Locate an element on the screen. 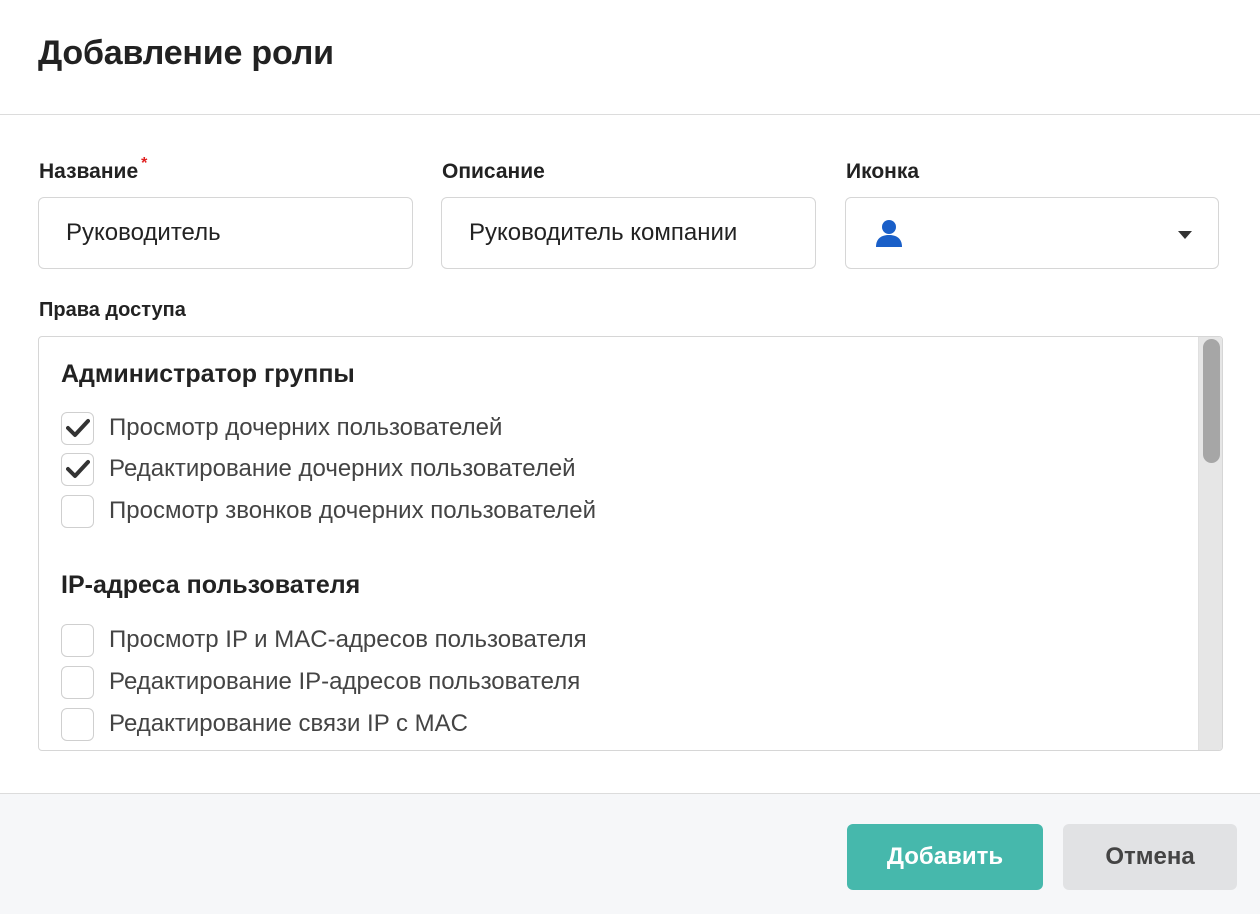  permission-label: Просмотр IP и MAC-адресов пользователя is located at coordinates (348, 639).